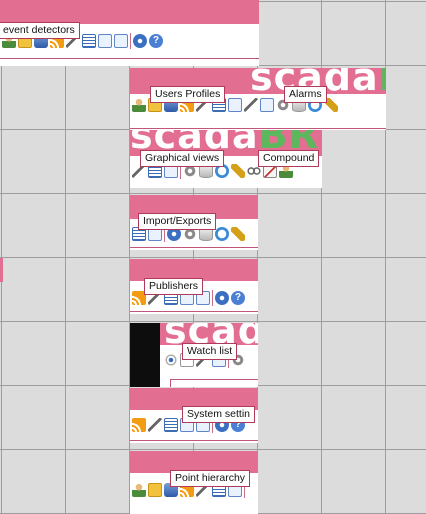 The width and height of the screenshot is (426, 514). I want to click on tooltip-users-profiles: Users Profiles, so click(188, 94).